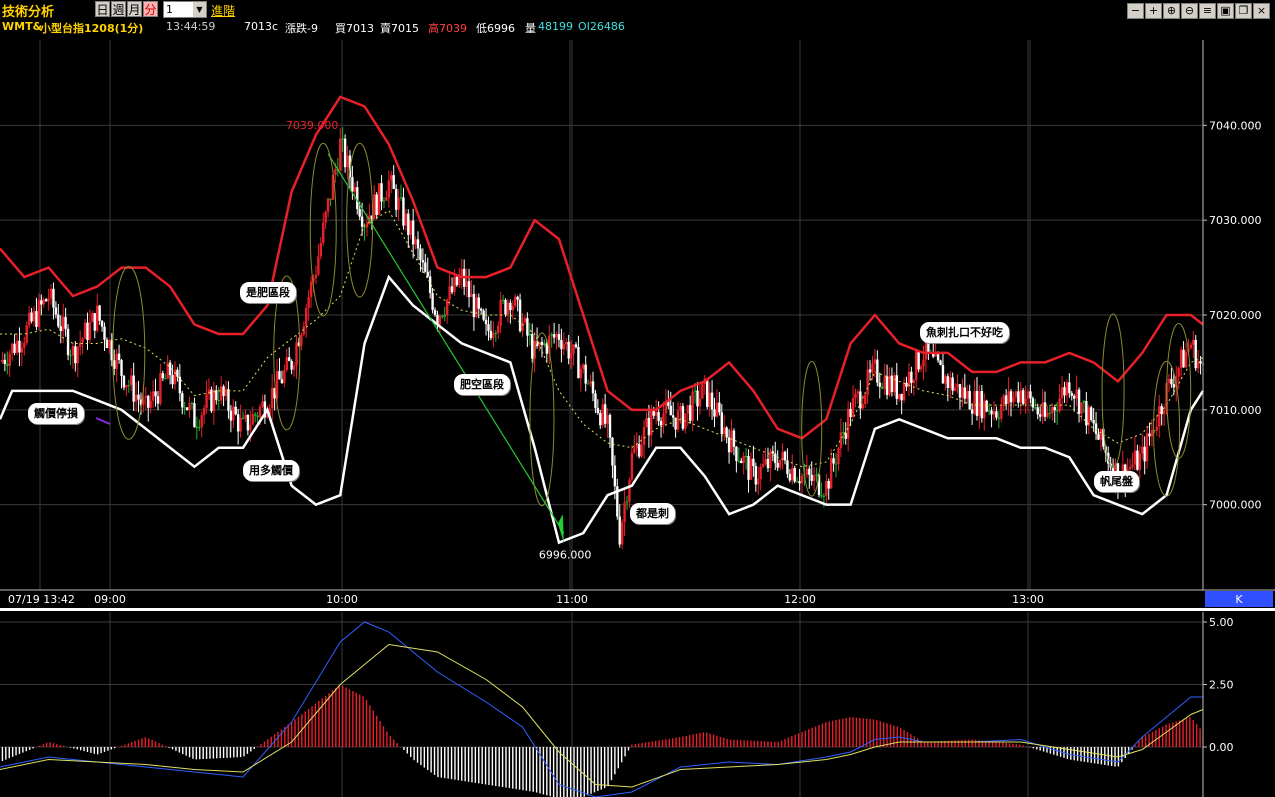  Describe the element at coordinates (1207, 11) in the screenshot. I see `settings-icon: ≡` at that location.